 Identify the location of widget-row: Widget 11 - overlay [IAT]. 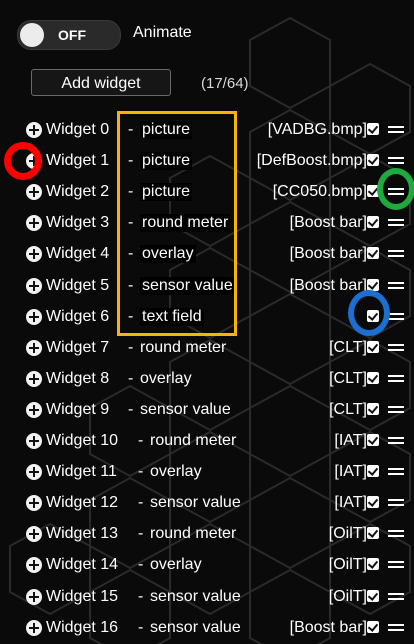
(207, 472).